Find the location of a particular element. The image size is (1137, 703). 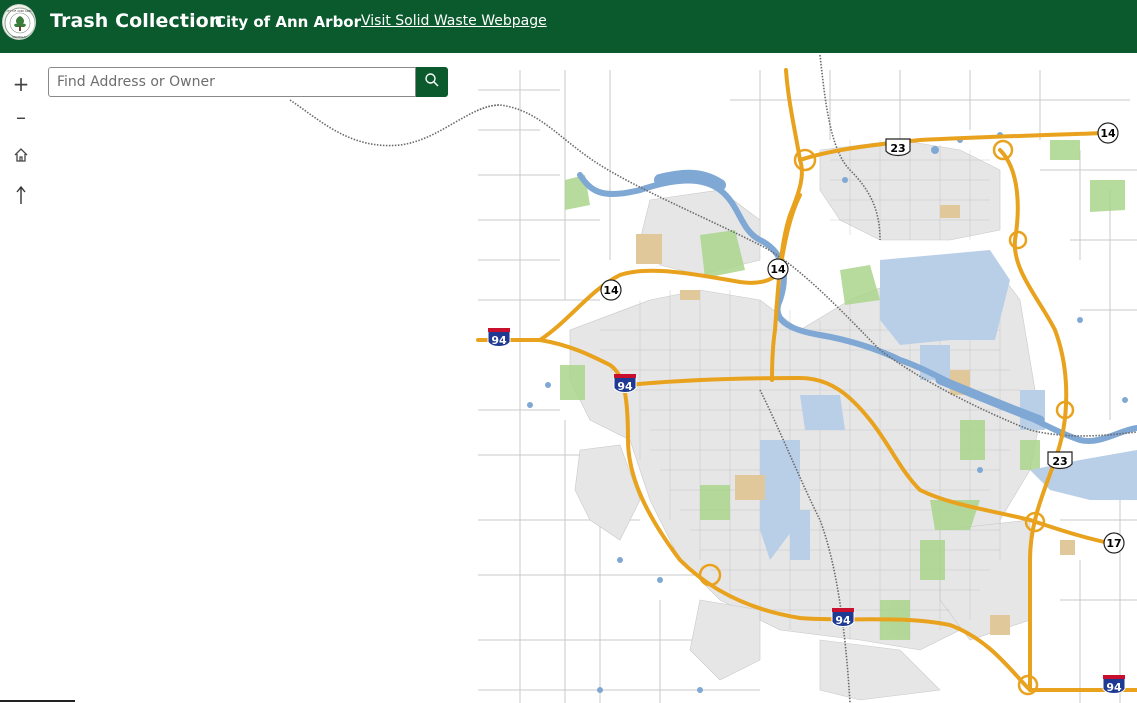

us-23-shield-north: 23 is located at coordinates (898, 147).